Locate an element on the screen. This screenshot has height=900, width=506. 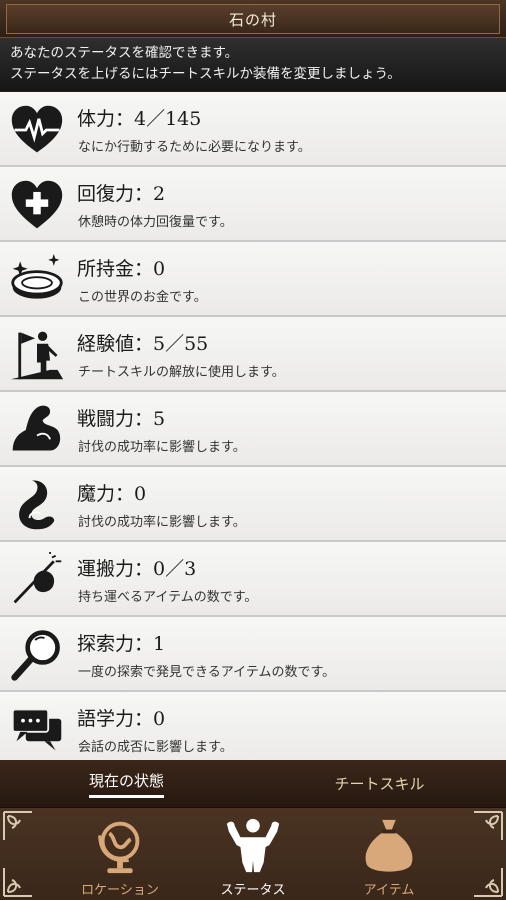
nav-status: ステータス is located at coordinates (253, 857).